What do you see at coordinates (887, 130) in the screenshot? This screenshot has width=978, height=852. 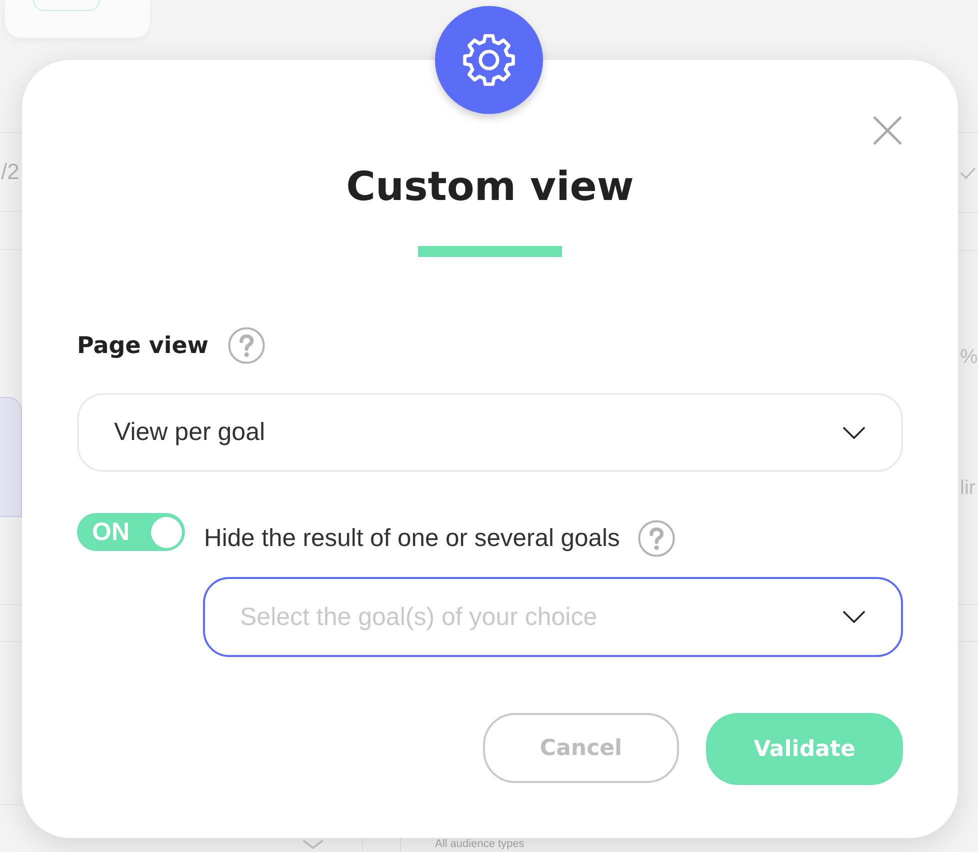 I see `close-icon` at bounding box center [887, 130].